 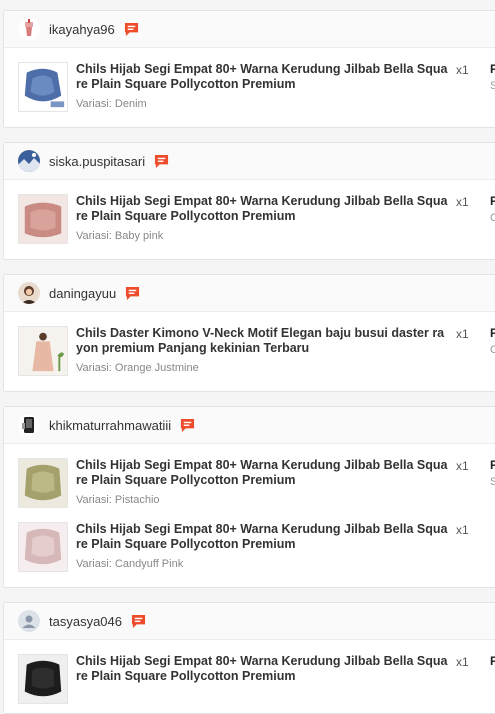 I want to click on product-variant: Variasi: Denim, so click(x=111, y=104).